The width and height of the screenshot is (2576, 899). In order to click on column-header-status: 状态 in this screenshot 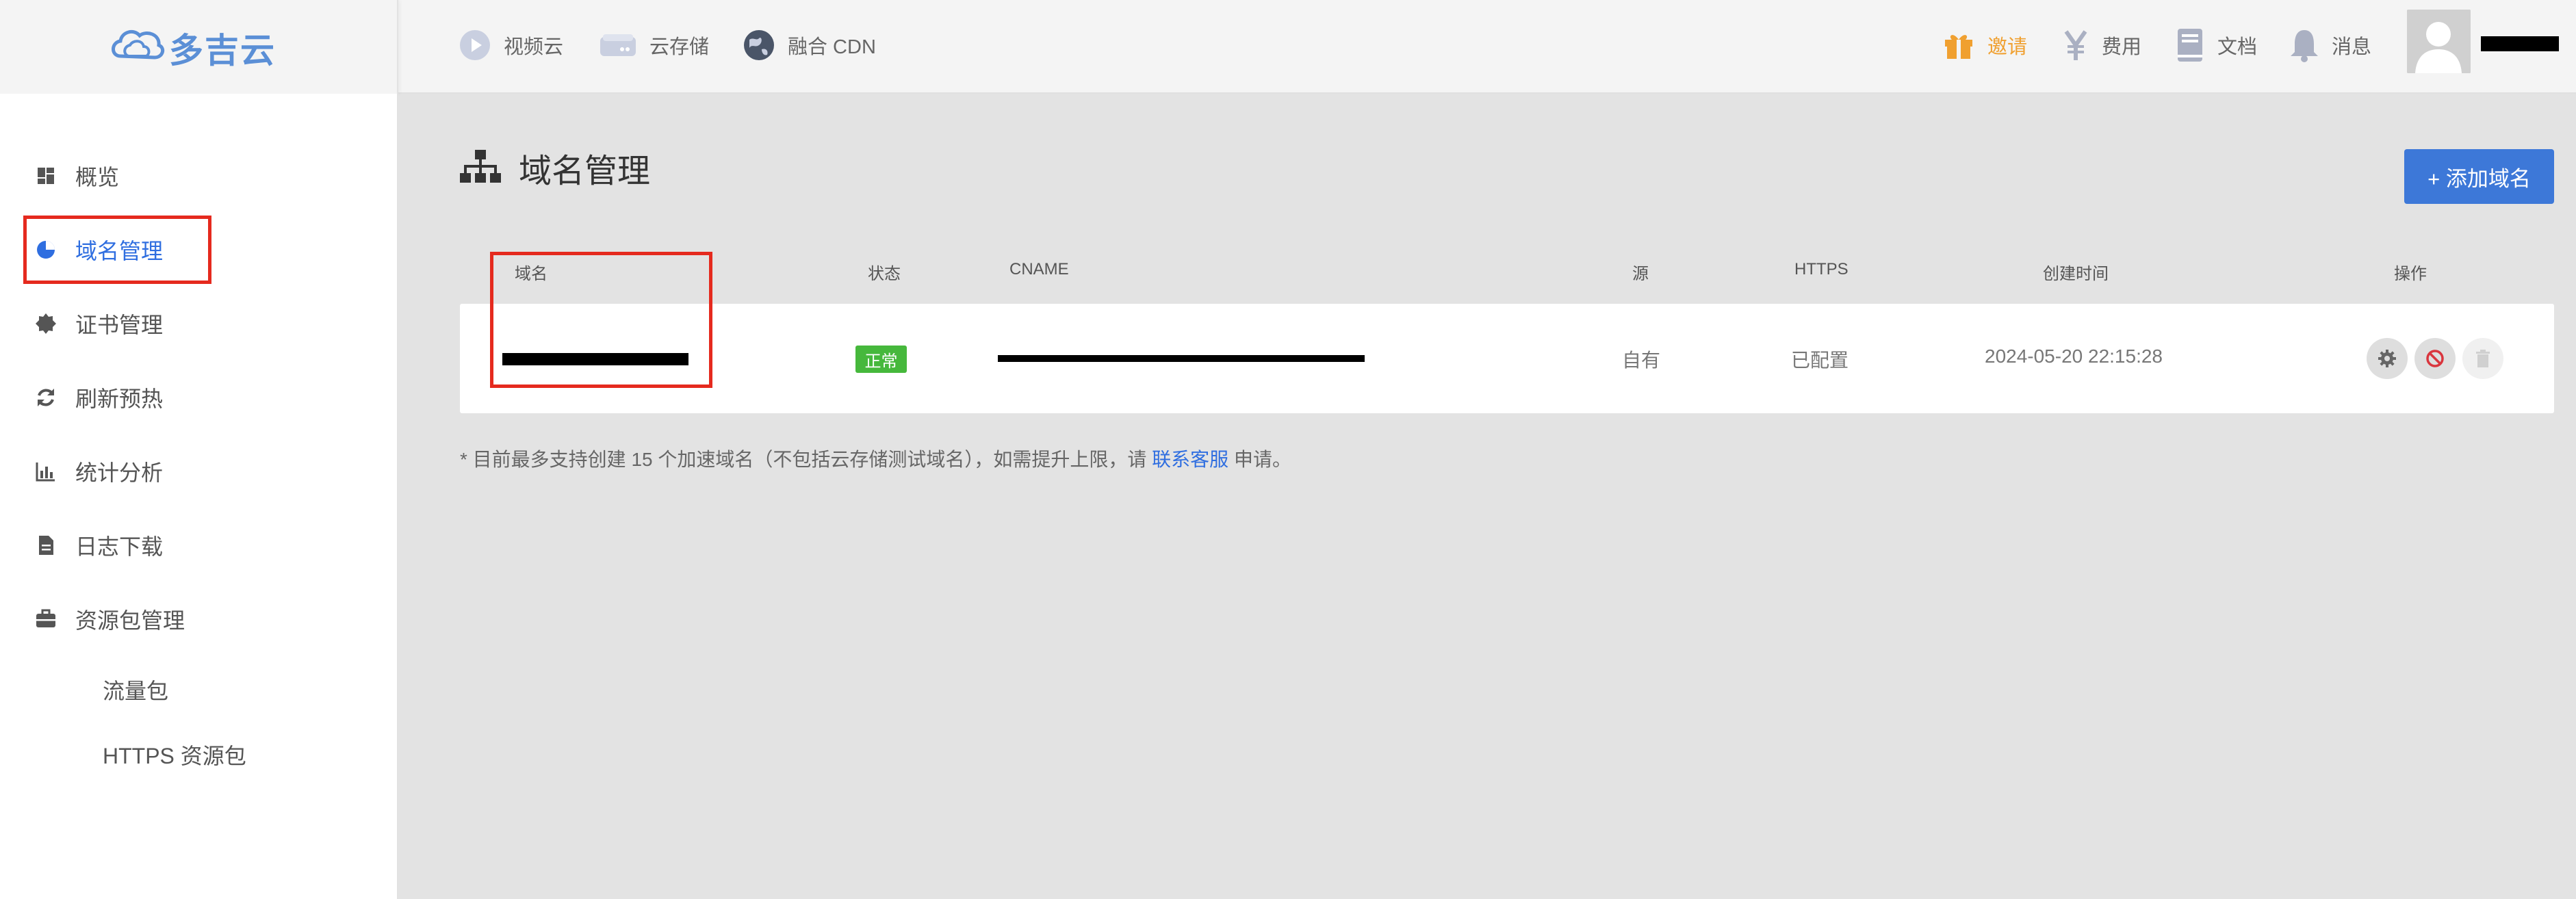, I will do `click(884, 274)`.